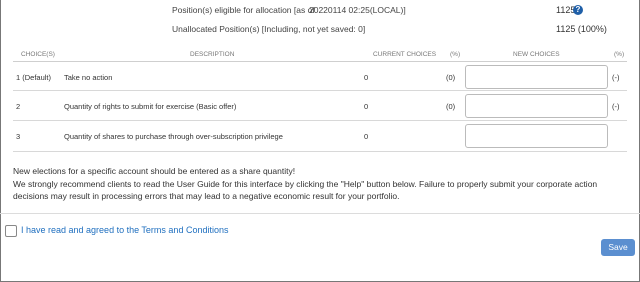 Image resolution: width=640 pixels, height=282 pixels. I want to click on help-icon: ?, so click(578, 10).